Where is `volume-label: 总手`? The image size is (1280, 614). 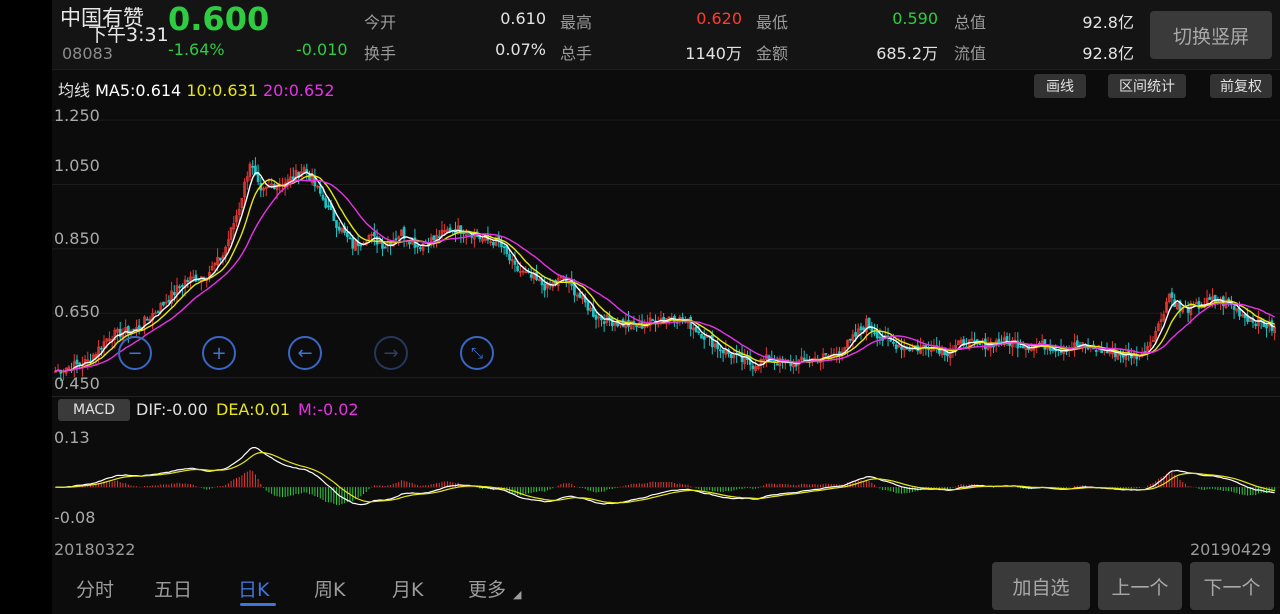 volume-label: 总手 is located at coordinates (576, 53).